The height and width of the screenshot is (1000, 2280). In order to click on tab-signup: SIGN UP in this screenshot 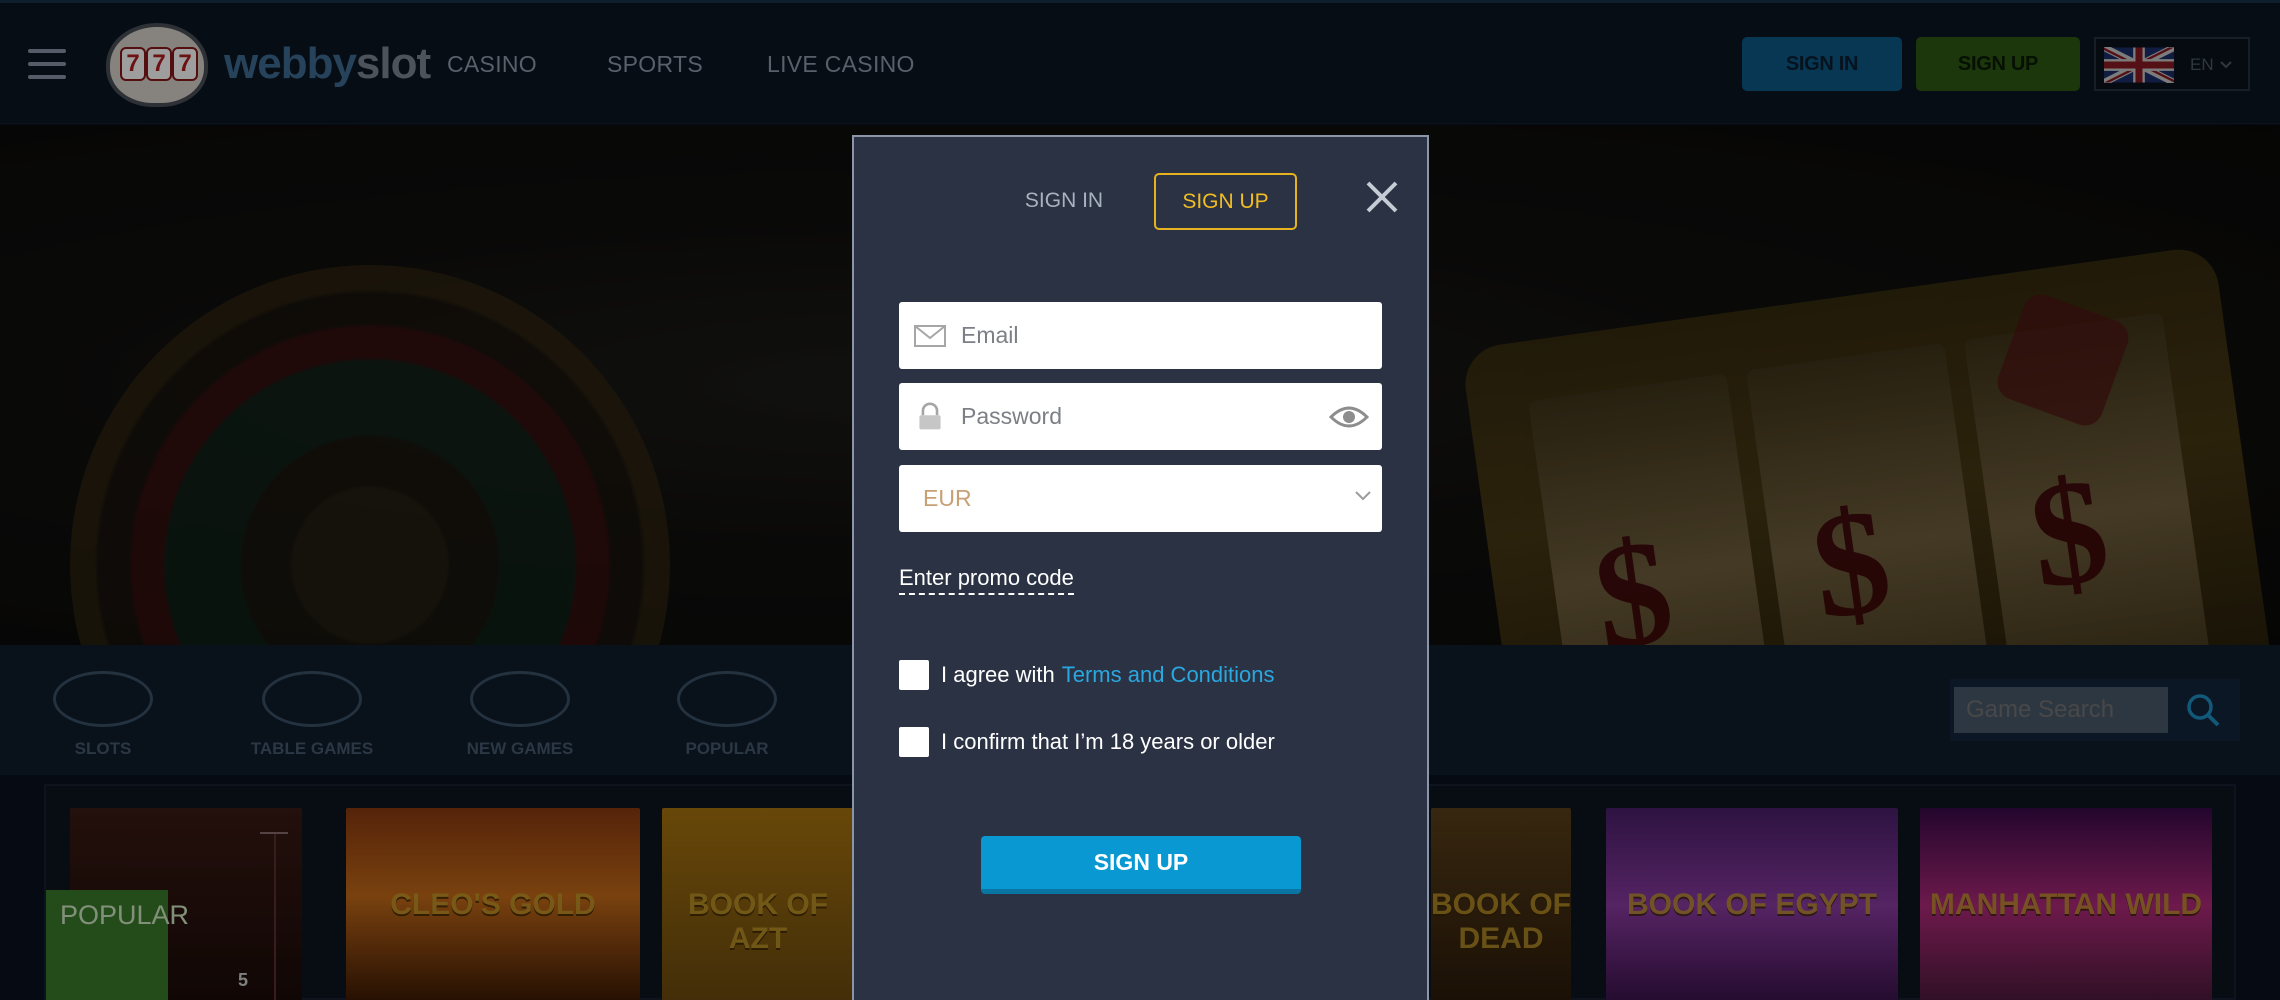, I will do `click(1225, 201)`.